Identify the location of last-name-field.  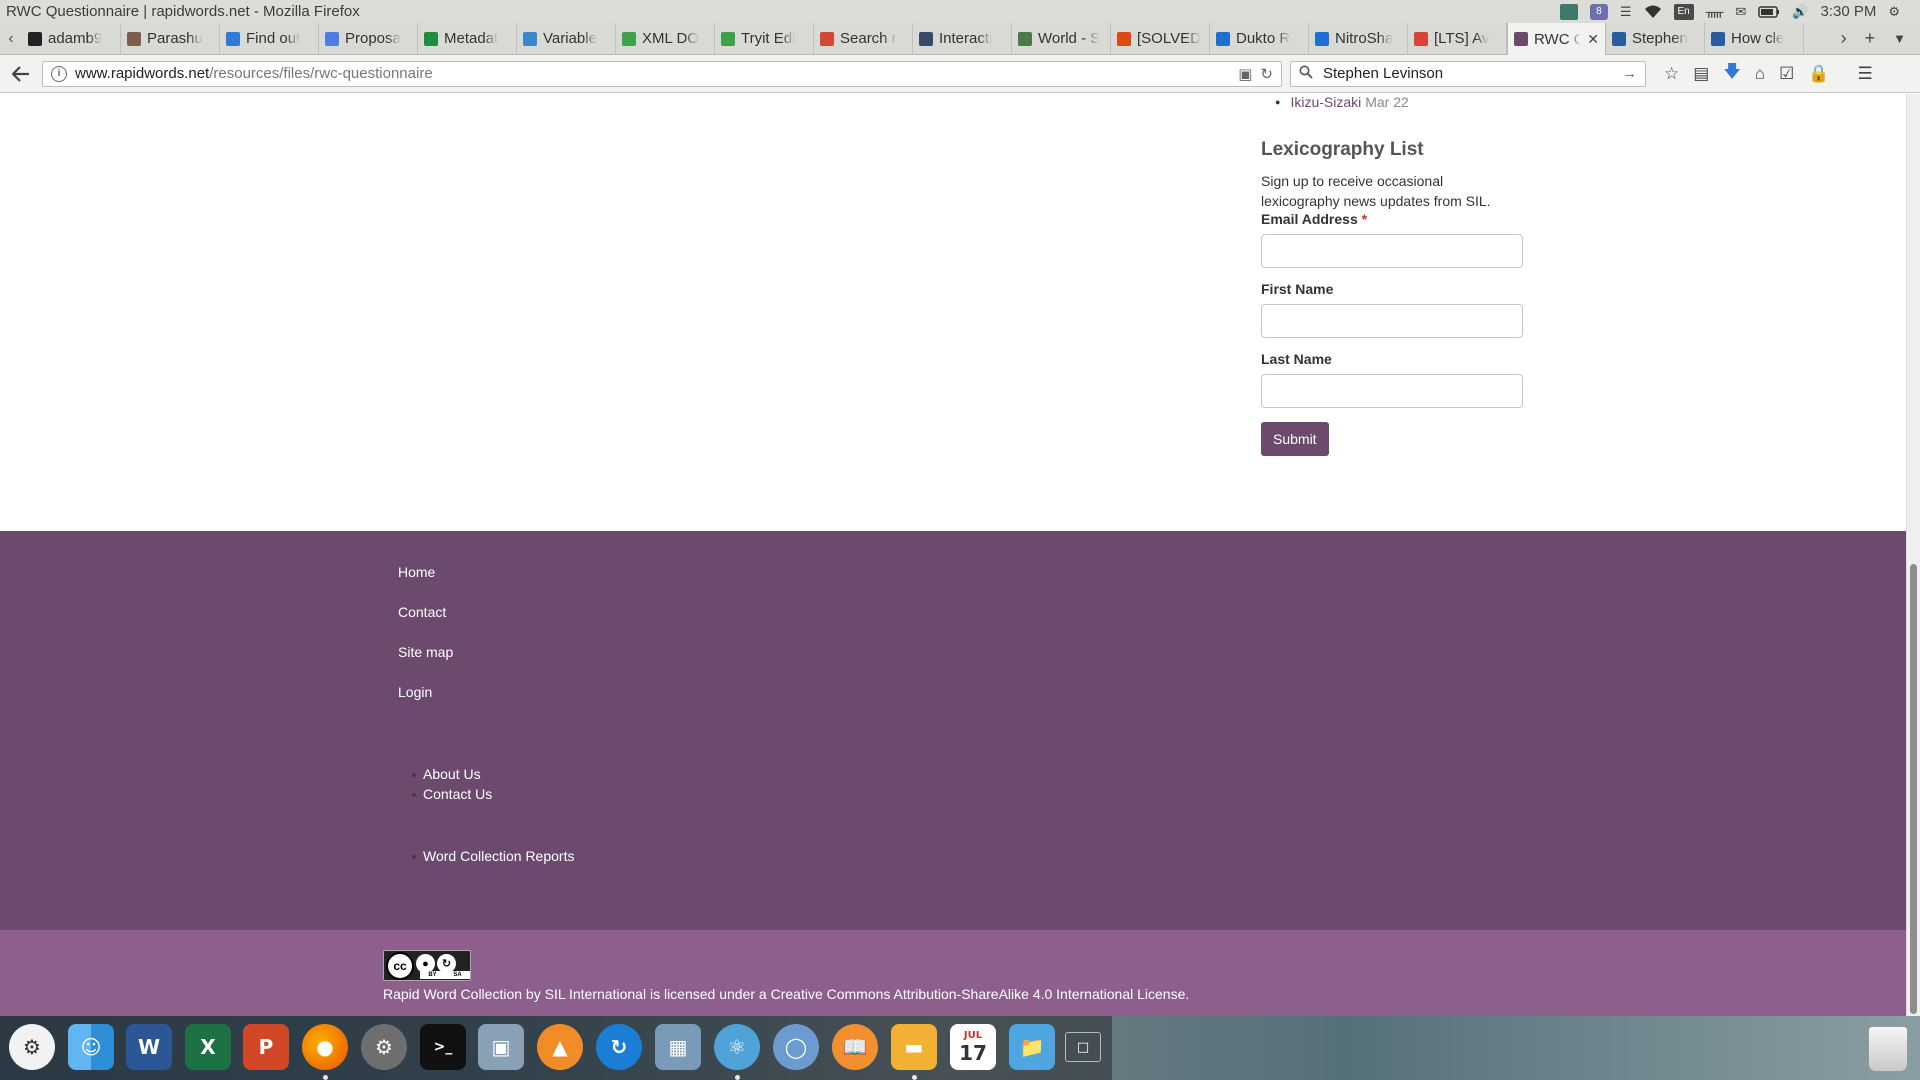
(1392, 391).